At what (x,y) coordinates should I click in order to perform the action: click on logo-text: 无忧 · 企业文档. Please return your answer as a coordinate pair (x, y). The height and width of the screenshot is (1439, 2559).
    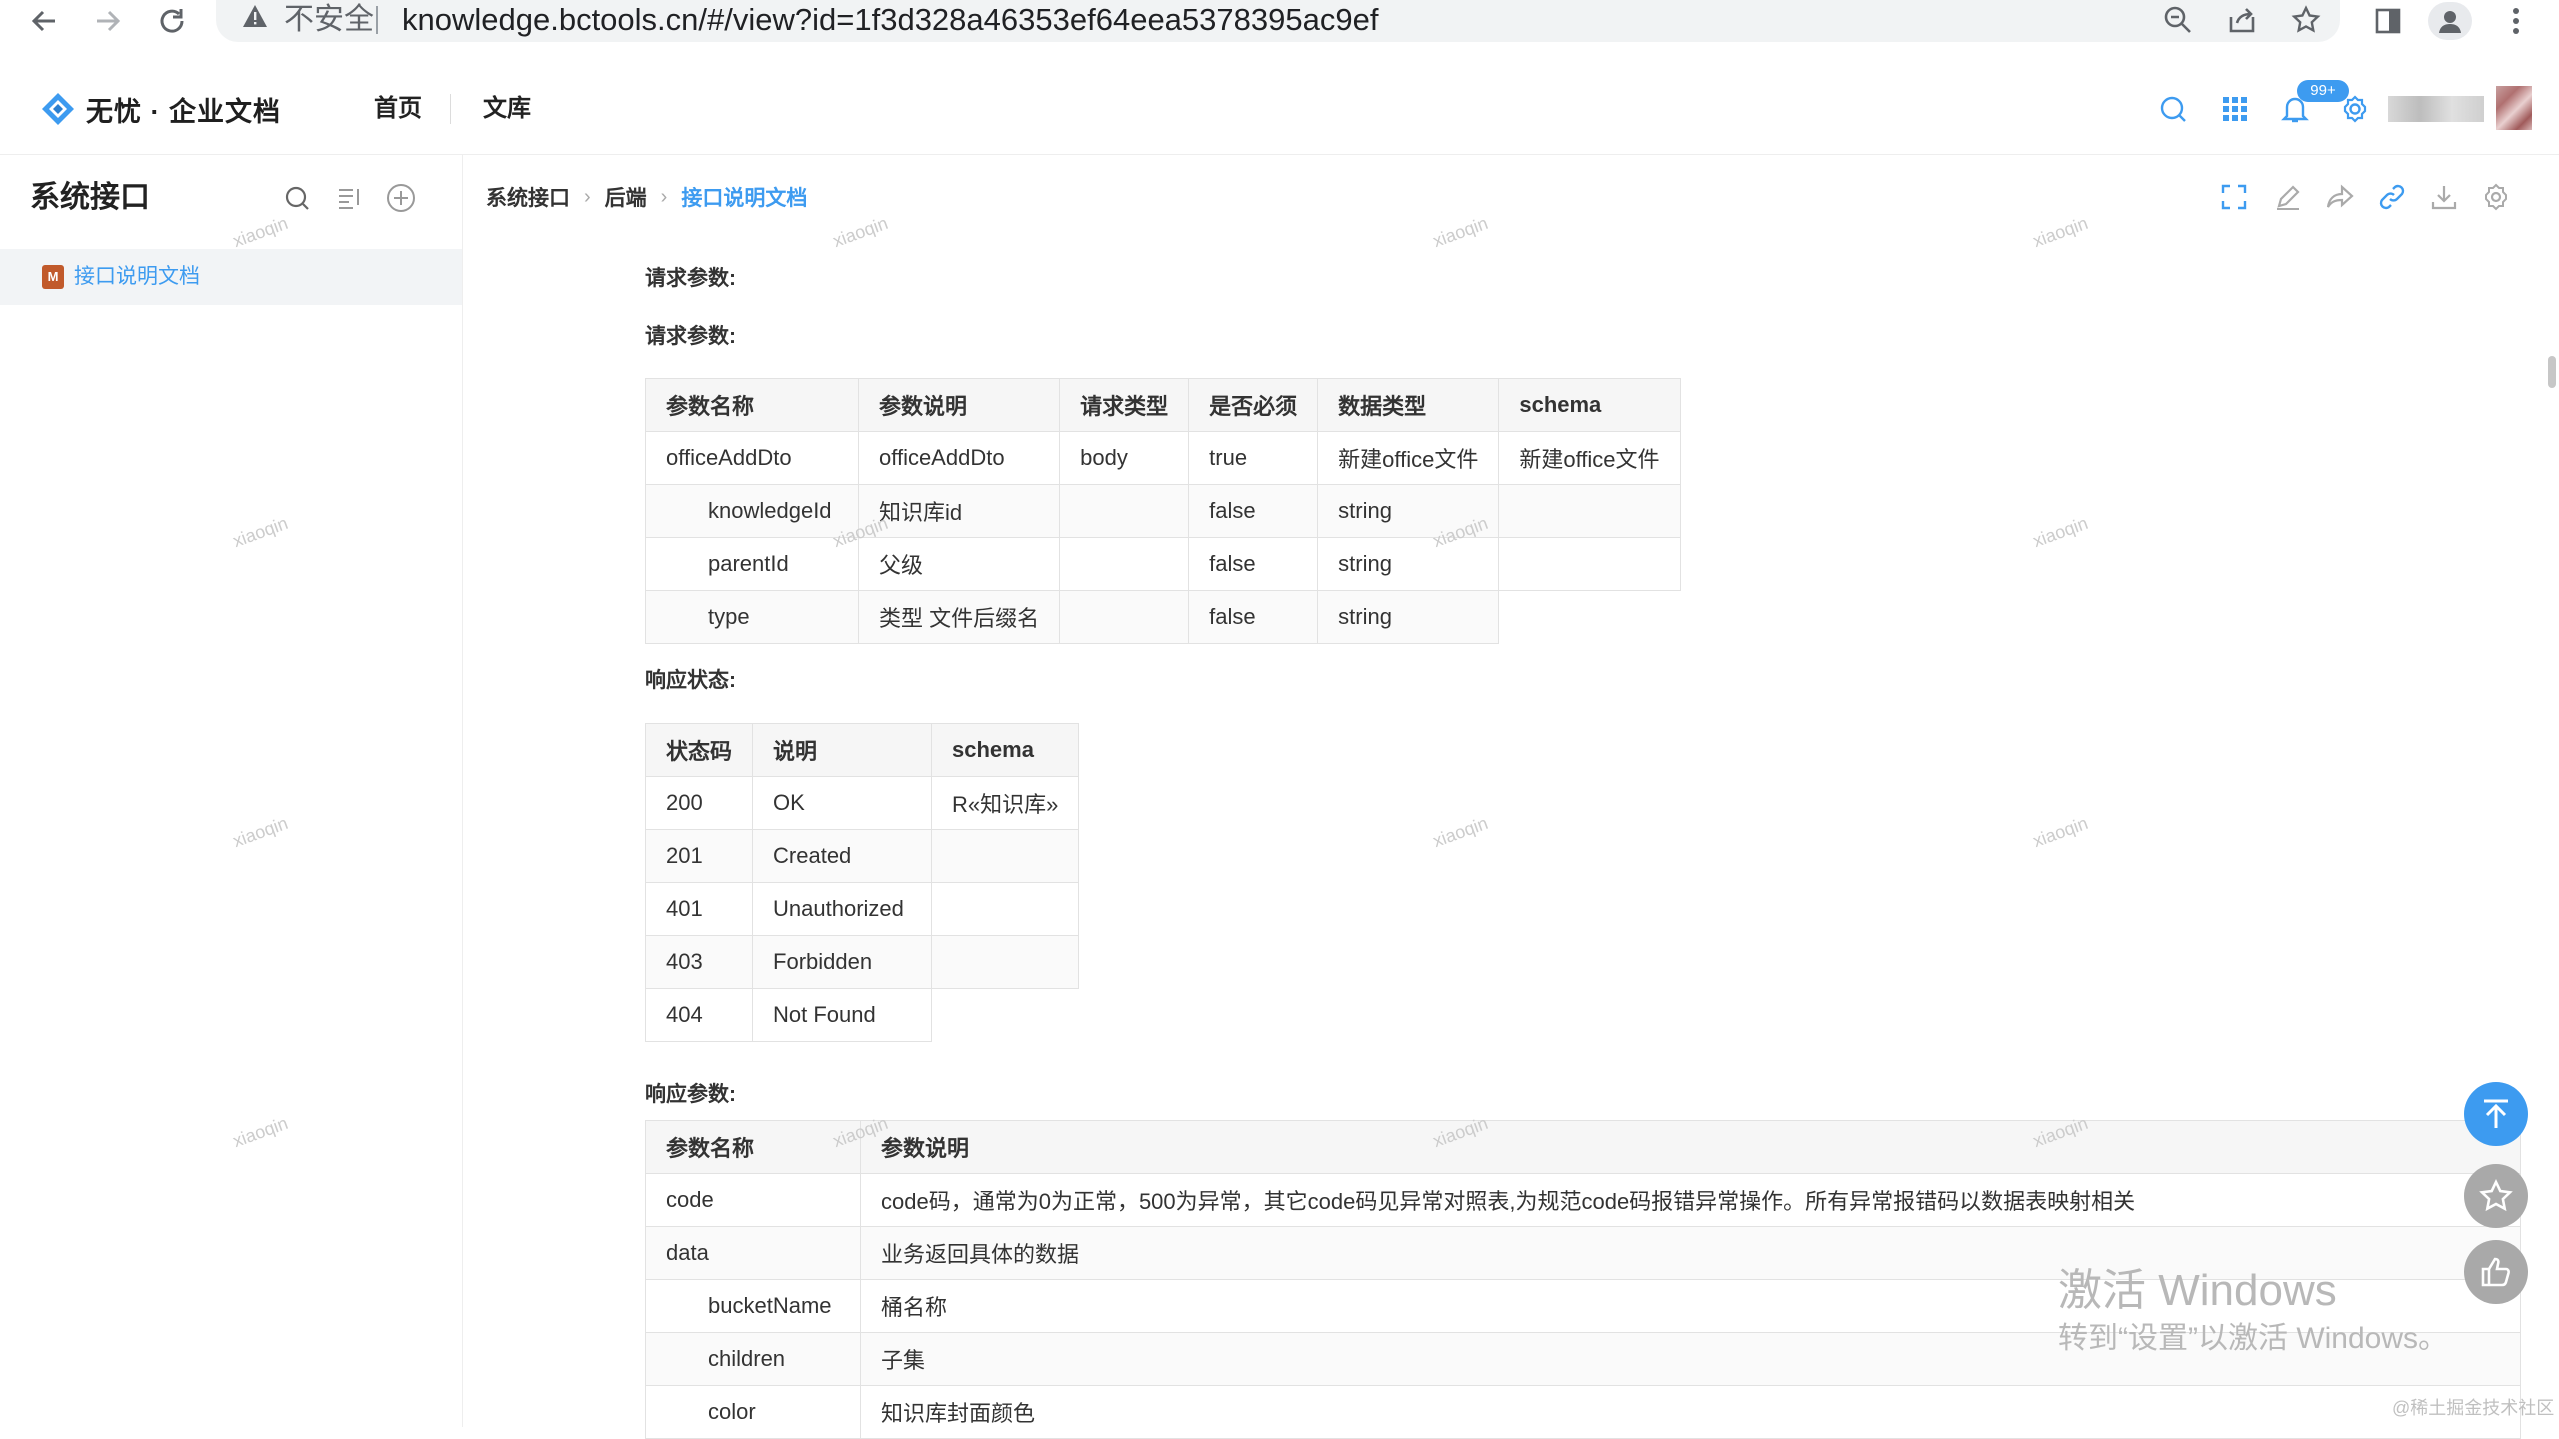
    Looking at the image, I should click on (183, 111).